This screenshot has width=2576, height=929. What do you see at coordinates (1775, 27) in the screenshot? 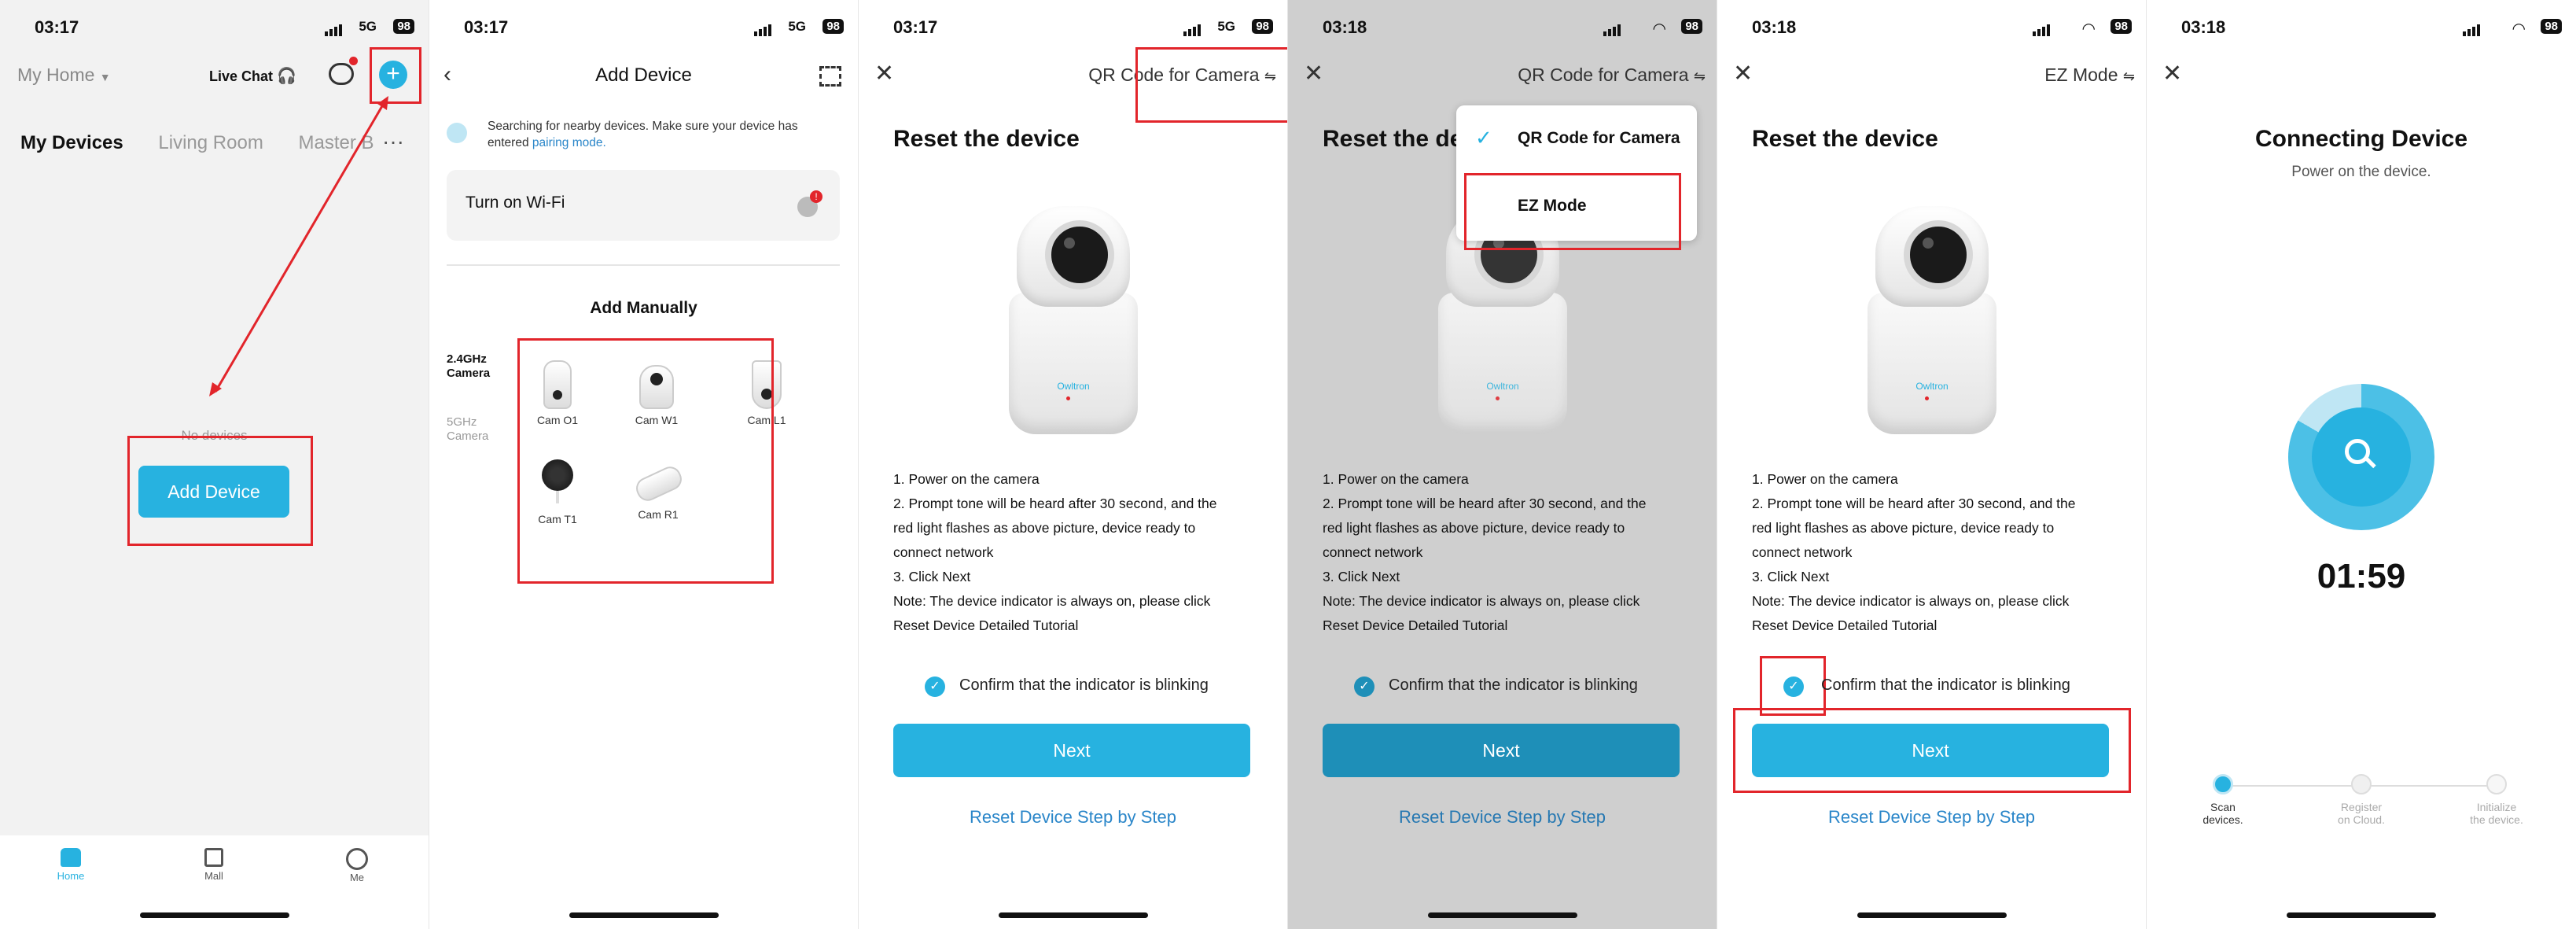
I see `status-time: 03:18` at bounding box center [1775, 27].